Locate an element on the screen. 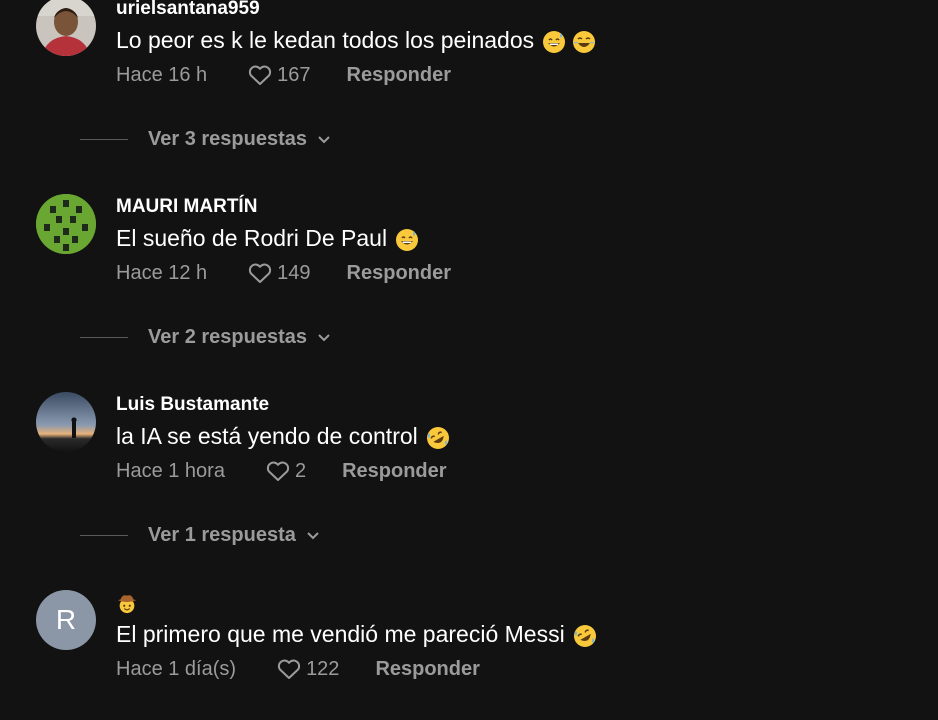 The image size is (938, 720). view-replies-label: Ver 2 respuestas is located at coordinates (227, 337).